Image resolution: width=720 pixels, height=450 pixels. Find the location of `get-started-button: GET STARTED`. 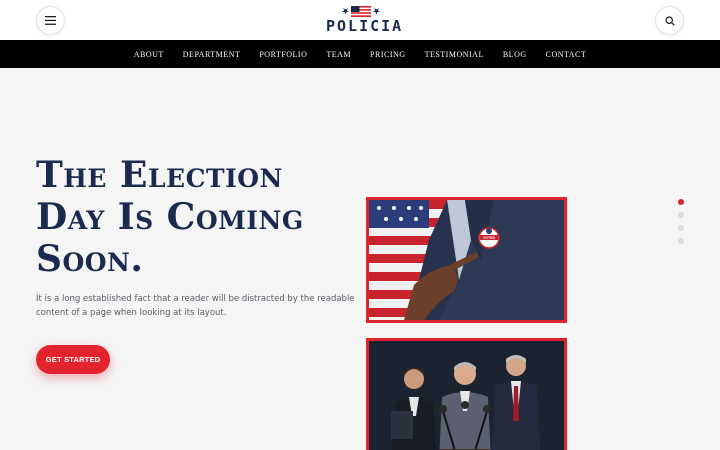

get-started-button: GET STARTED is located at coordinates (73, 359).